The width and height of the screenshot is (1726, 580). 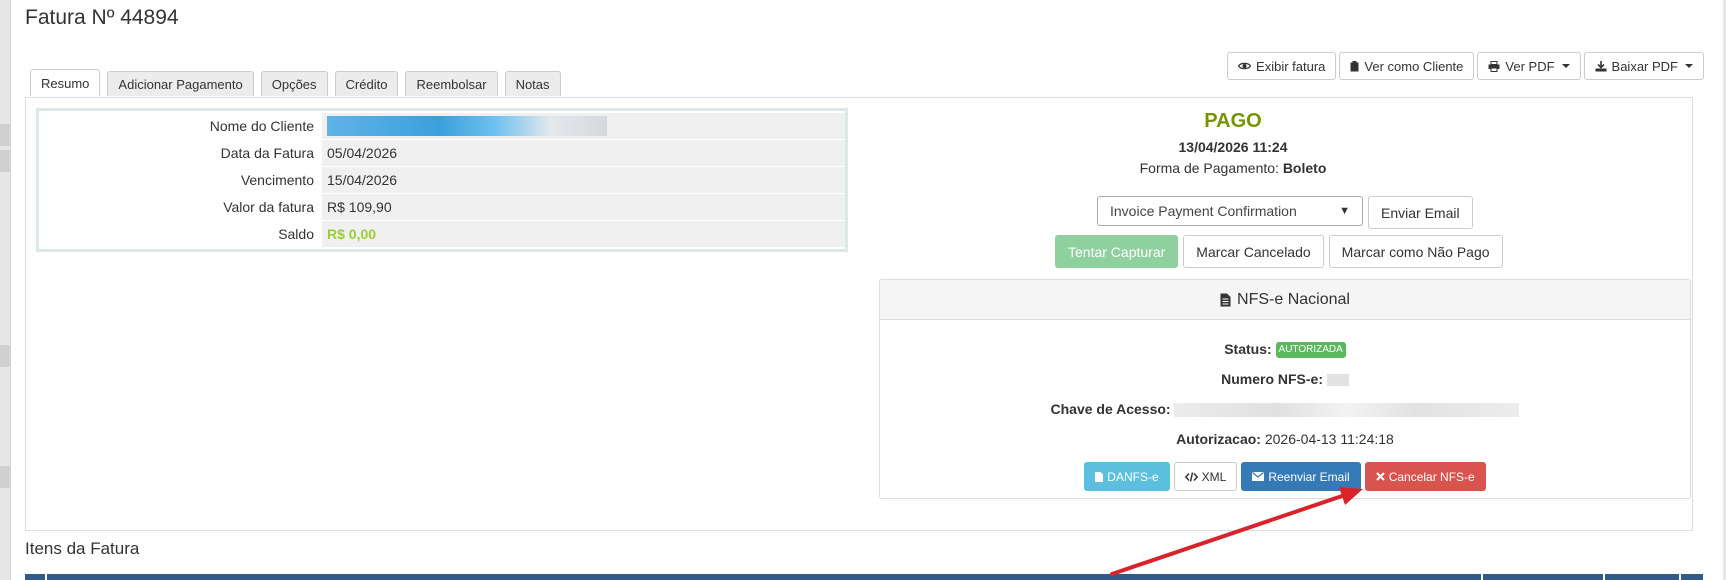 I want to click on cancel-nfse-label: Cancelar NFS-e, so click(x=1431, y=476).